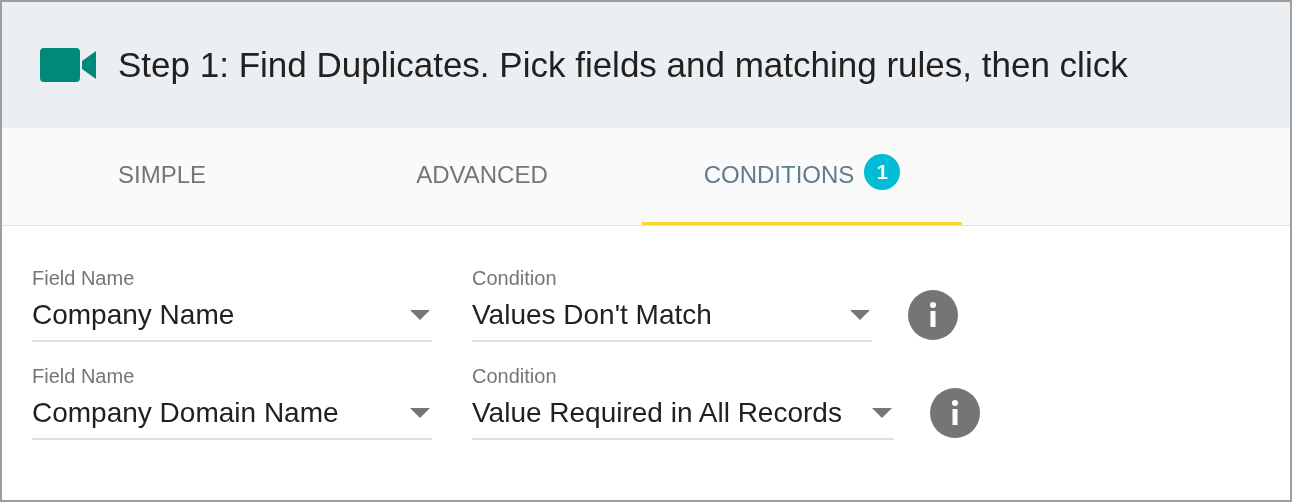 This screenshot has height=502, width=1292. Describe the element at coordinates (68, 65) in the screenshot. I see `video-camera-icon` at that location.